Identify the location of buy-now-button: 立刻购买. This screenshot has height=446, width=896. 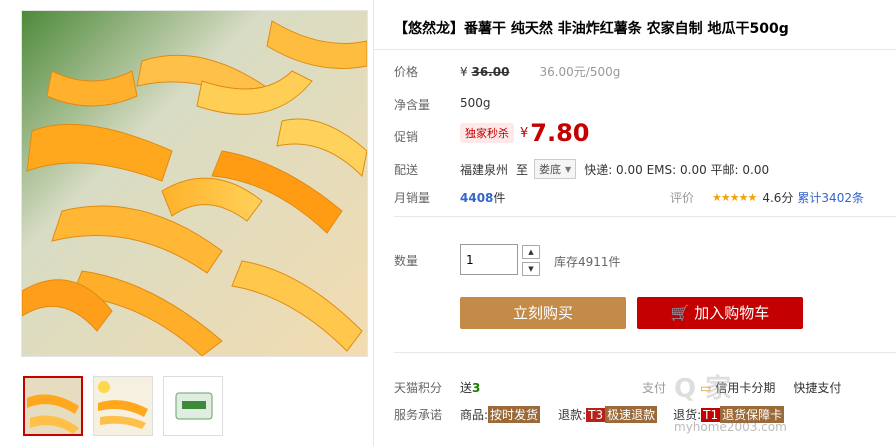
(543, 313).